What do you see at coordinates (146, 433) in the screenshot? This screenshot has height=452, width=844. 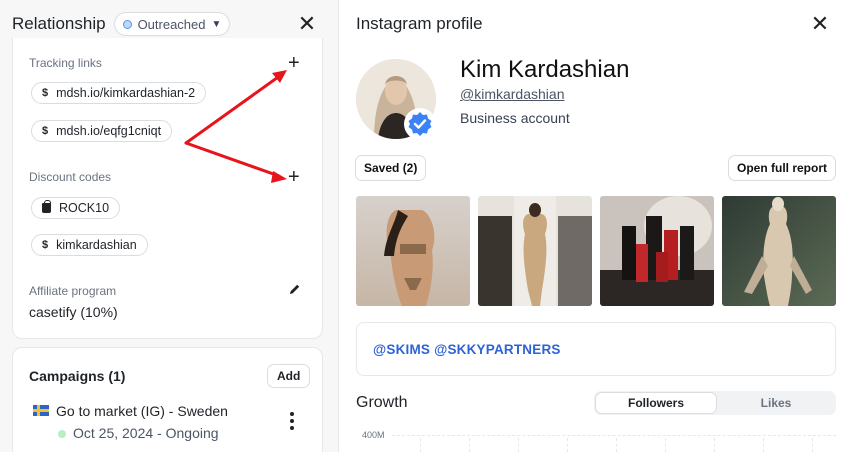 I see `campaign-date: Oct 25, 2024 - Ongoing` at bounding box center [146, 433].